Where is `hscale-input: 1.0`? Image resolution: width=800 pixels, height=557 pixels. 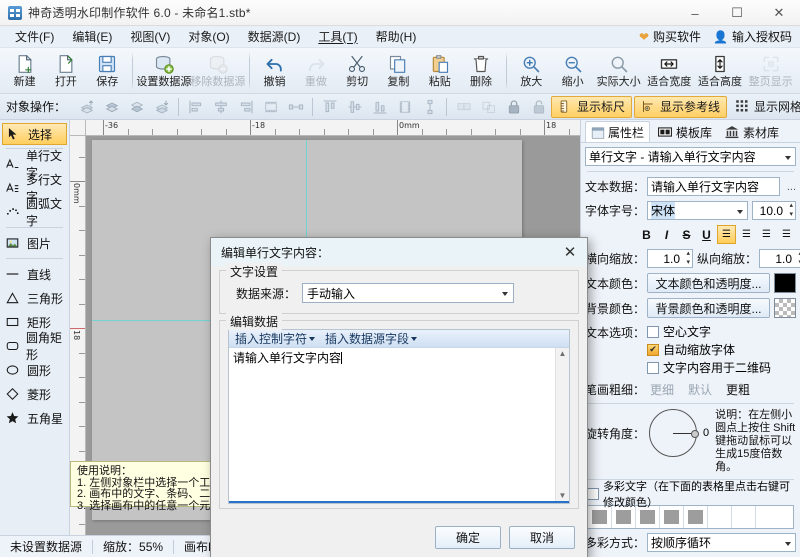
hscale-input: 1.0 is located at coordinates (670, 258).